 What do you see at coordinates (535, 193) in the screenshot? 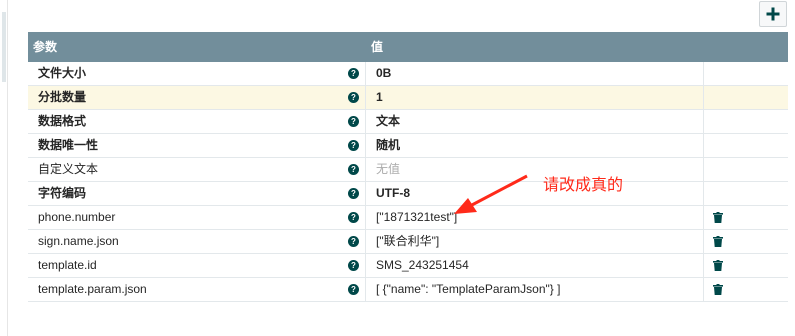
I see `property-value: UTF-8` at bounding box center [535, 193].